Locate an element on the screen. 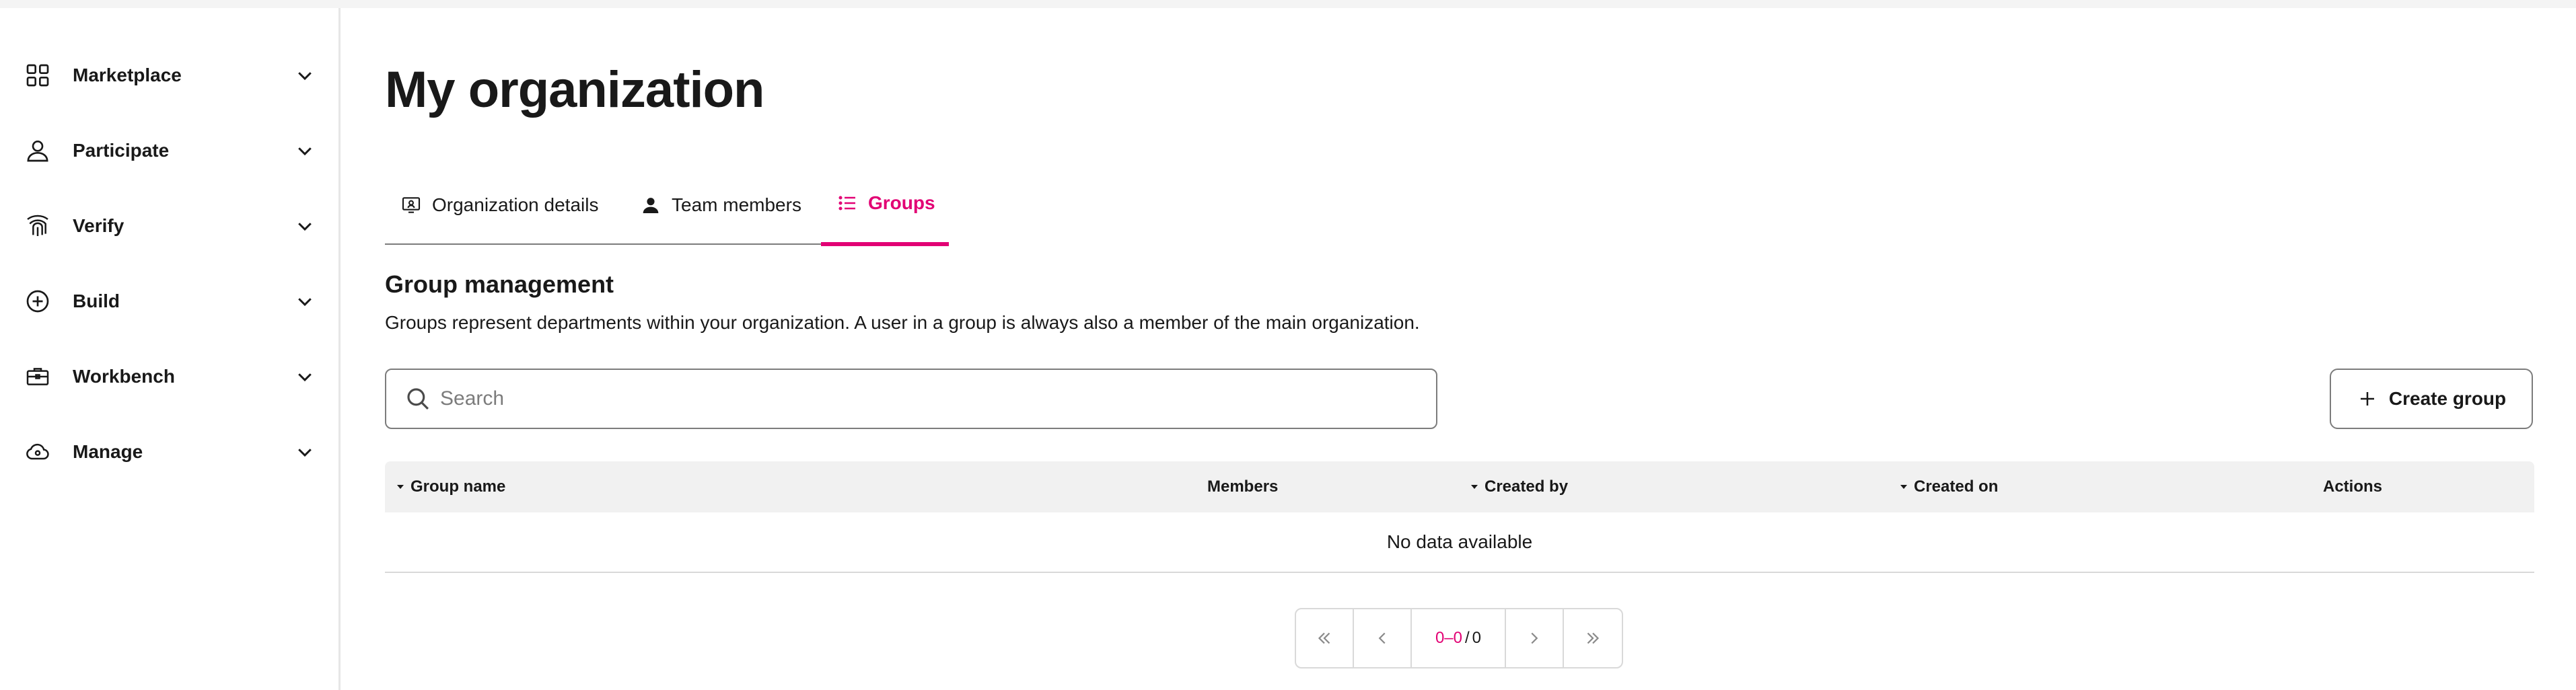 Image resolution: width=2576 pixels, height=690 pixels. grid-icon is located at coordinates (37, 75).